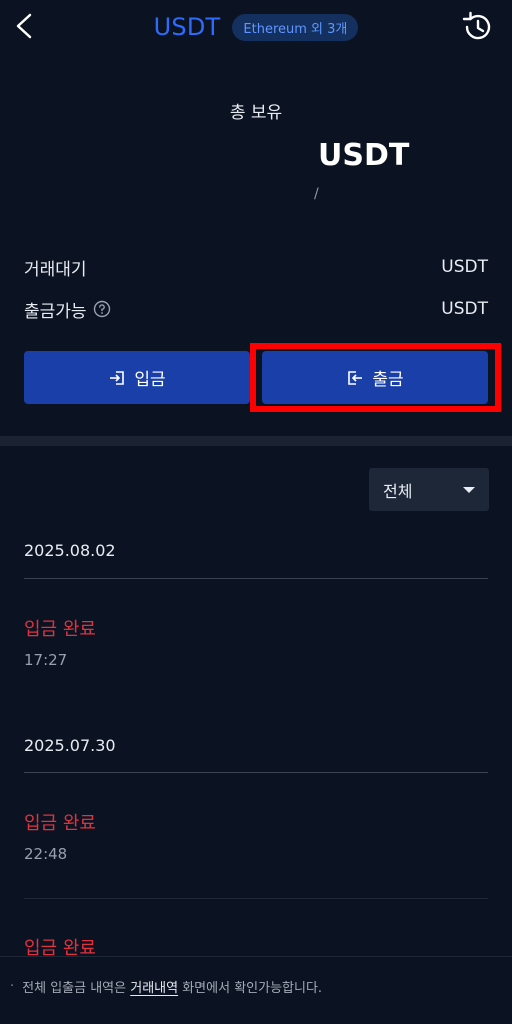 This screenshot has height=1024, width=512. What do you see at coordinates (74, 988) in the screenshot?
I see `footer-prefix: 전체 입출금 내역은` at bounding box center [74, 988].